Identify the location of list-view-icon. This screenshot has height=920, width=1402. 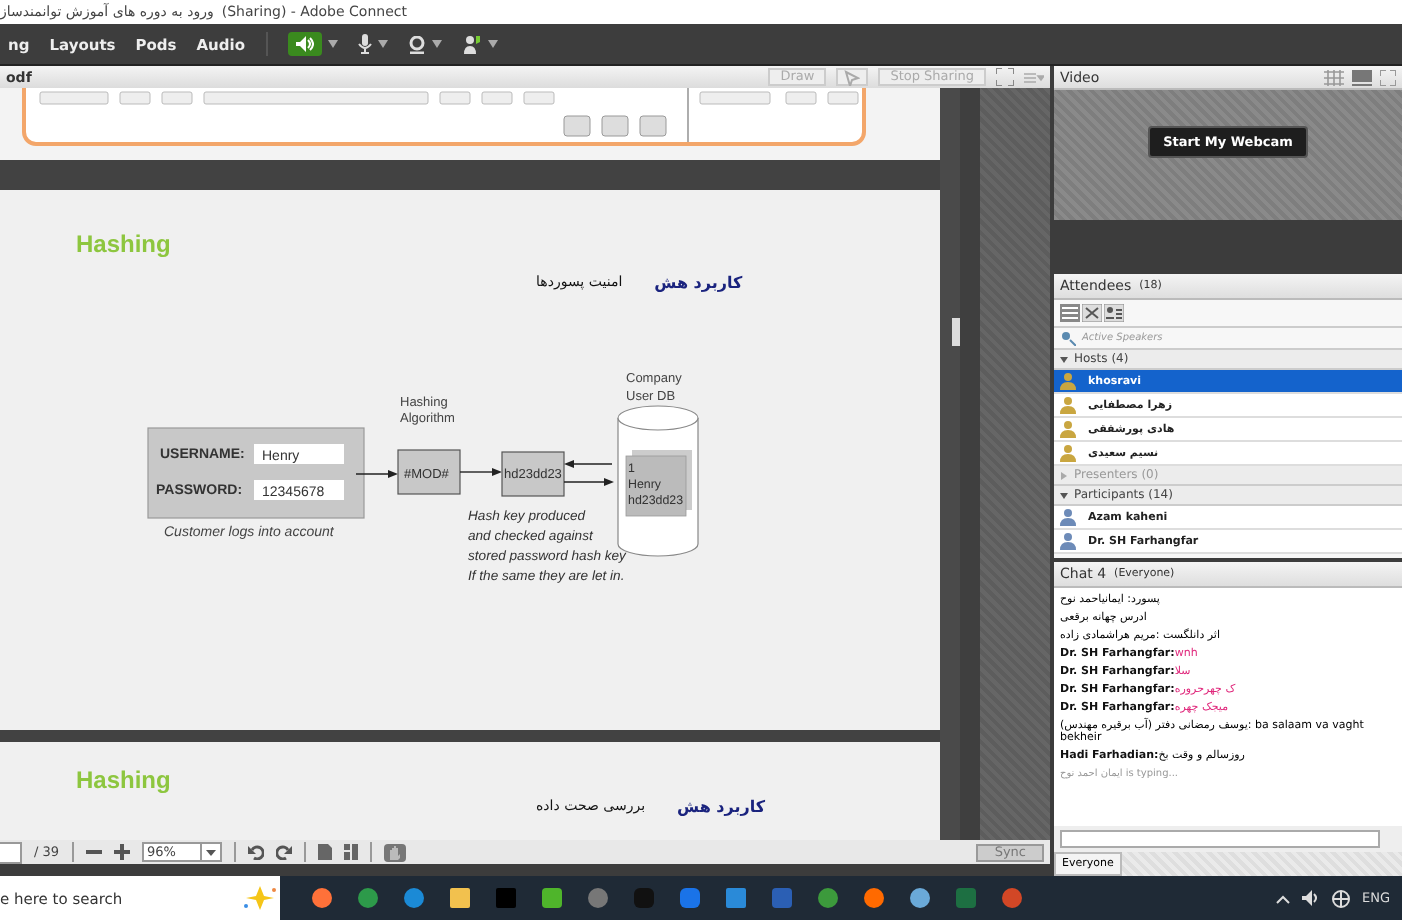
(1070, 313).